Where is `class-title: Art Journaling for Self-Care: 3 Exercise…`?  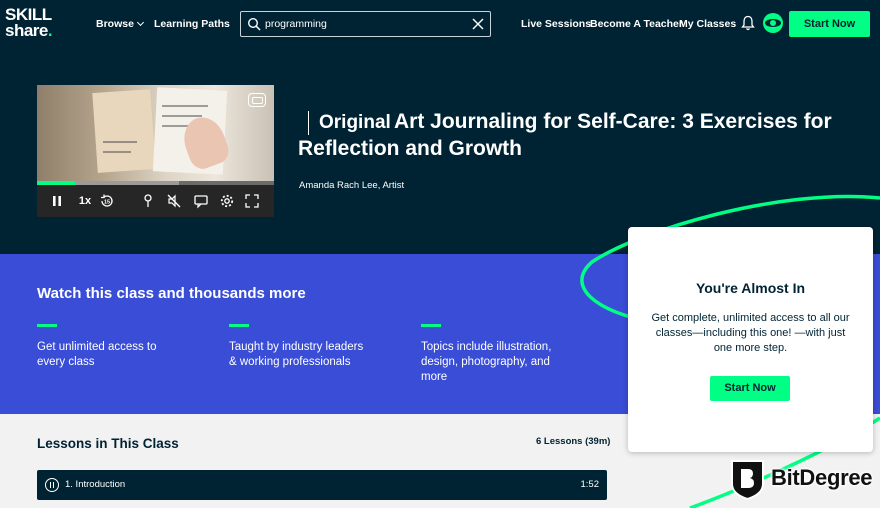
class-title: Art Journaling for Self-Care: 3 Exercise… is located at coordinates (578, 135).